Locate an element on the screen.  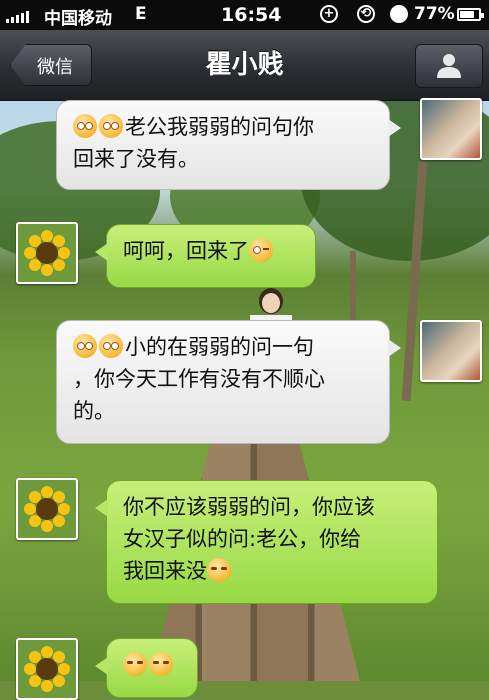
battery-icon is located at coordinates (470, 14).